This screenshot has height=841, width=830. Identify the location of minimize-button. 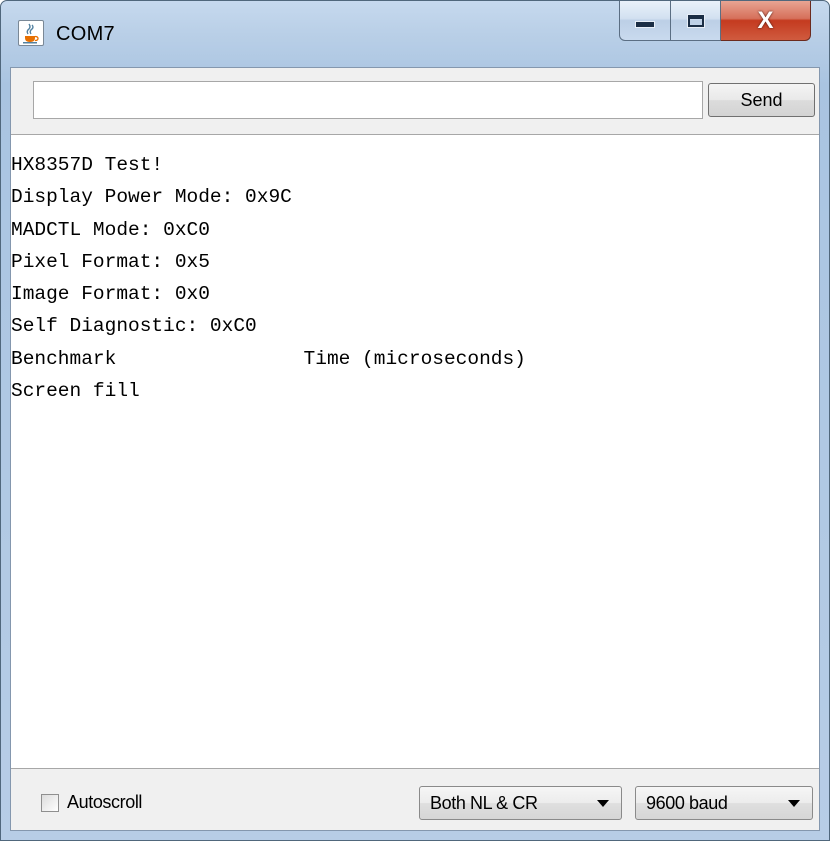
(645, 21).